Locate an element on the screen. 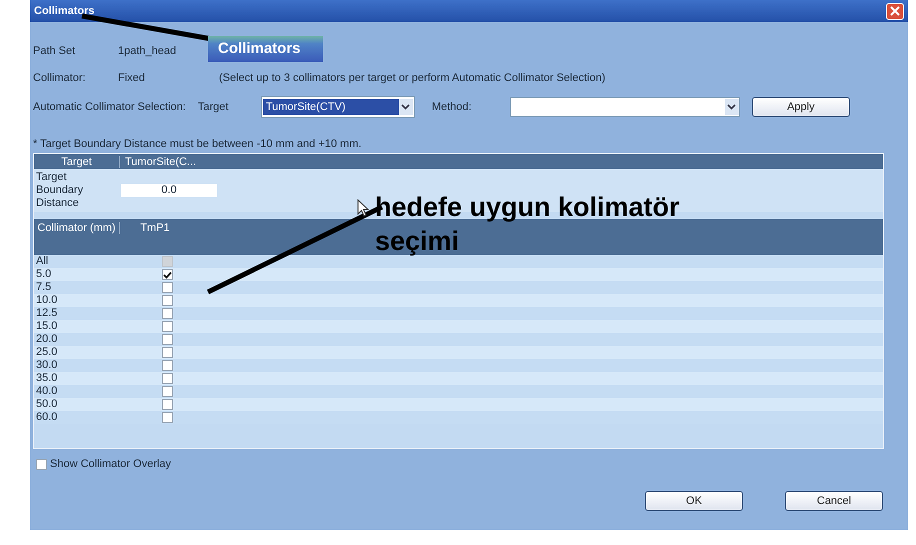 The height and width of the screenshot is (545, 916). apply-button: Apply is located at coordinates (801, 107).